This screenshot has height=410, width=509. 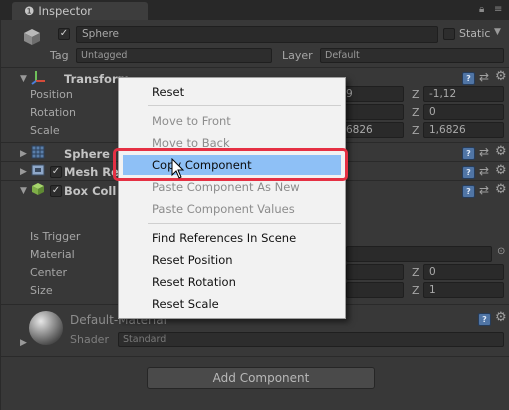 I want to click on tag-dropdown: Untagged, so click(x=174, y=55).